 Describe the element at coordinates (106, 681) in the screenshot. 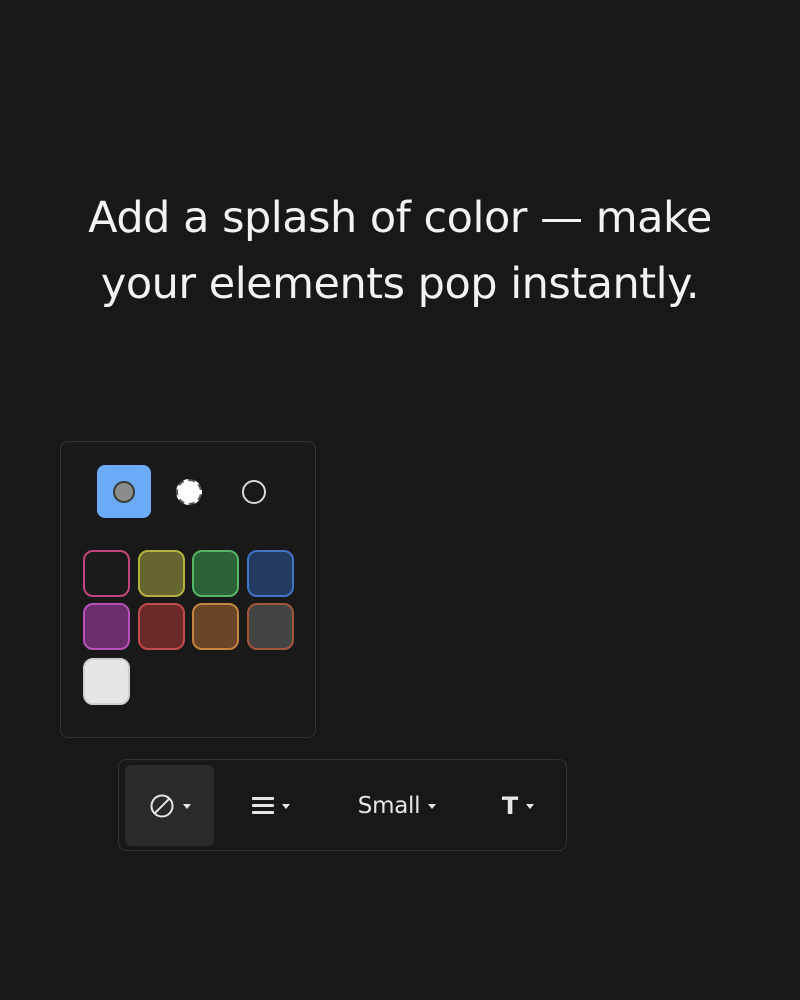

I see `swatch-white` at that location.